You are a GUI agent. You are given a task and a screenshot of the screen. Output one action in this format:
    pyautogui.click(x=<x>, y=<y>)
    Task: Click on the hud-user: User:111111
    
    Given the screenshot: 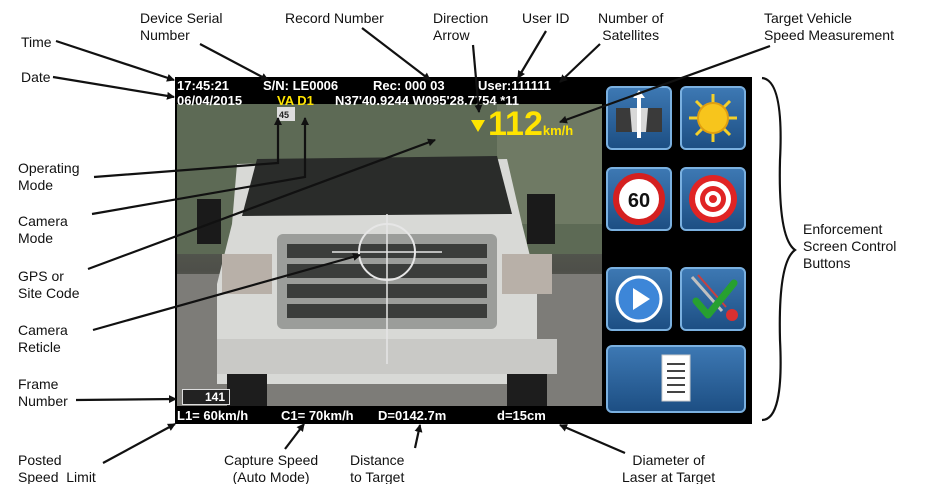 What is the action you would take?
    pyautogui.click(x=515, y=85)
    